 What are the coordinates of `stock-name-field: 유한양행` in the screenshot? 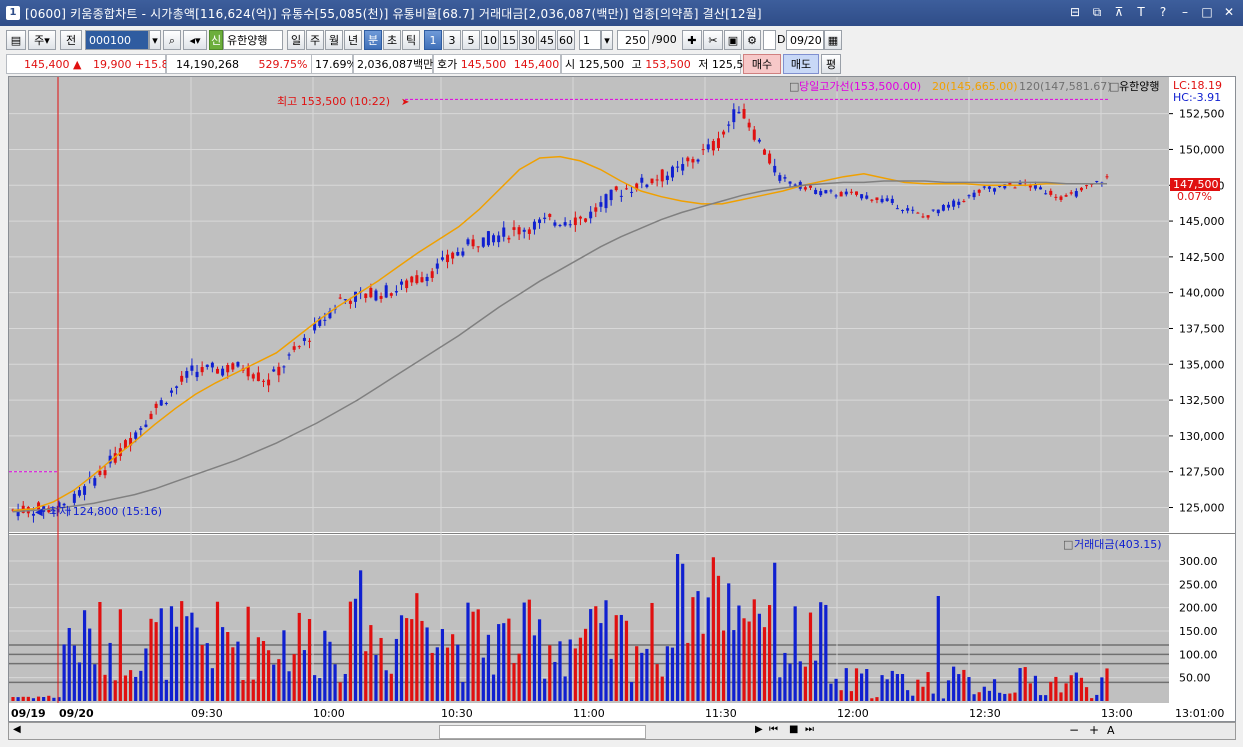 It's located at (253, 40).